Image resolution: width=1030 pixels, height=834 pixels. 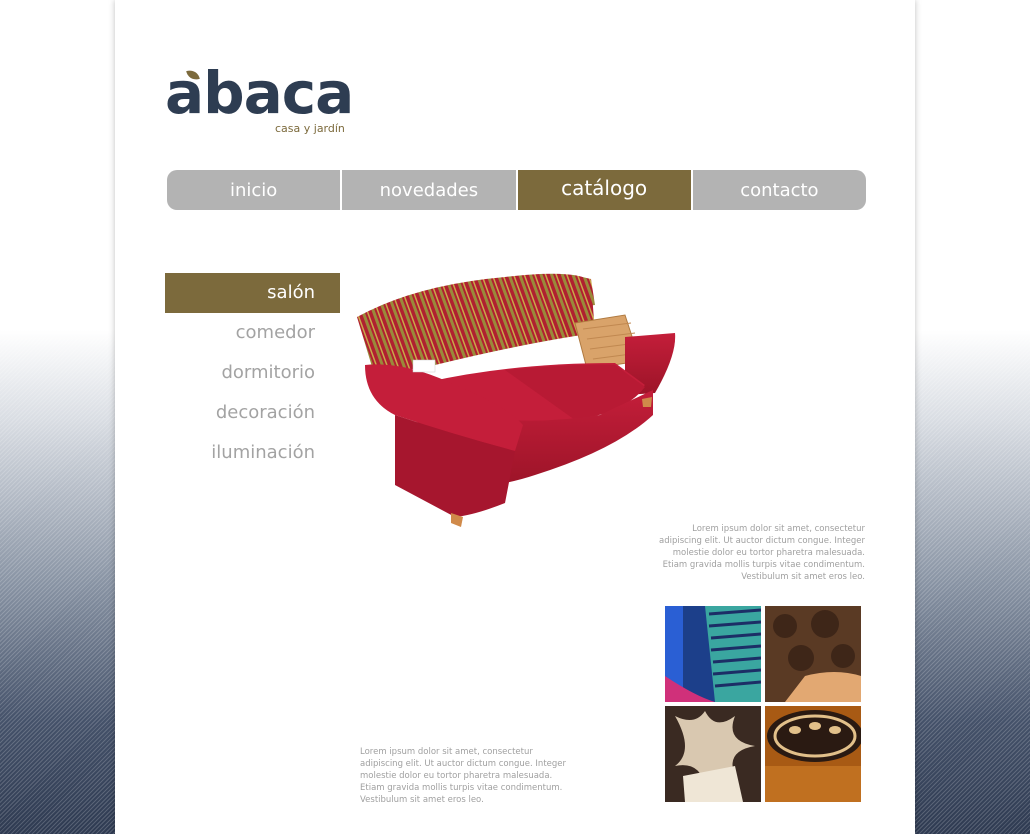 What do you see at coordinates (813, 754) in the screenshot?
I see `decorative-plate-image` at bounding box center [813, 754].